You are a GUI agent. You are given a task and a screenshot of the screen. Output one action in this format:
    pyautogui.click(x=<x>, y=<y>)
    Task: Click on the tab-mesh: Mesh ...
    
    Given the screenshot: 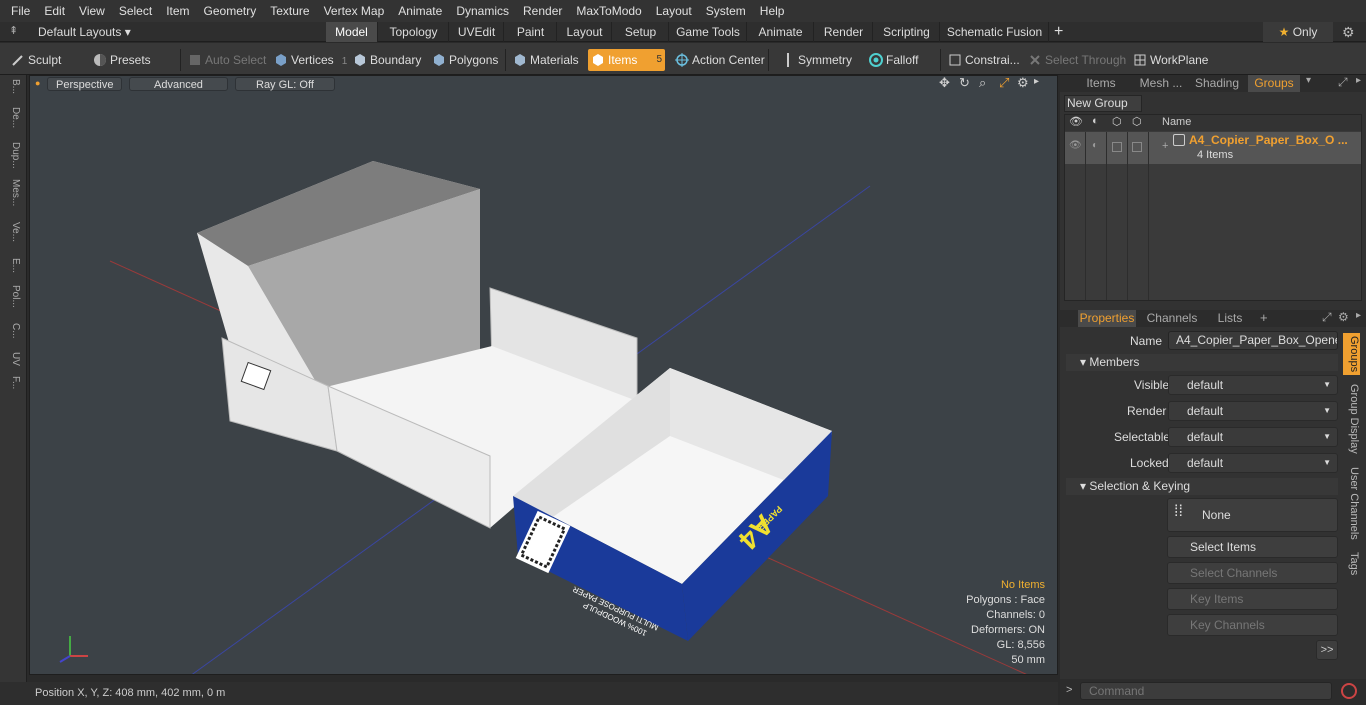 What is the action you would take?
    pyautogui.click(x=1161, y=83)
    